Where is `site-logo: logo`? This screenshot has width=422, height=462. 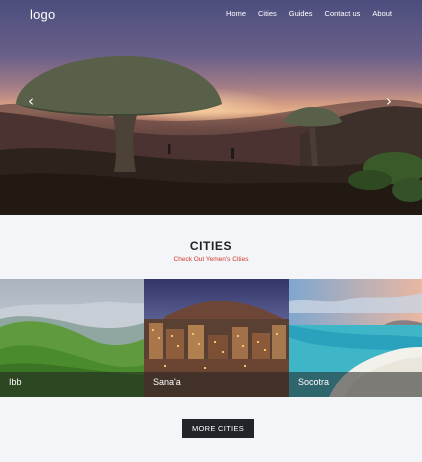
site-logo: logo is located at coordinates (42, 14).